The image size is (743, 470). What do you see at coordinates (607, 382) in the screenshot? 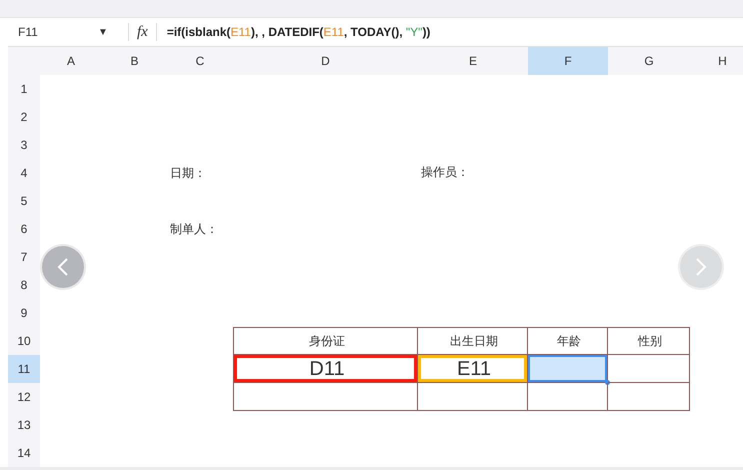
I see `fill-handle` at bounding box center [607, 382].